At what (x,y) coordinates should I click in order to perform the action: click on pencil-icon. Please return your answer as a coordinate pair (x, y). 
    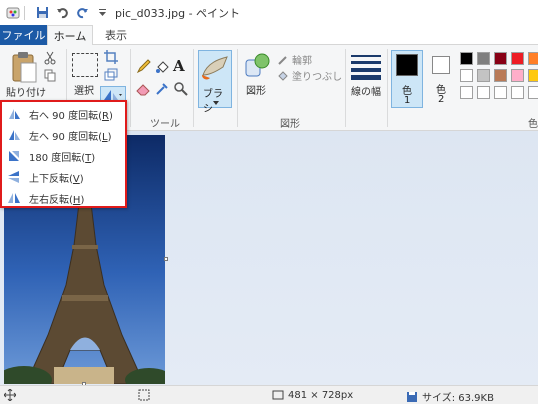
    Looking at the image, I should click on (143, 66).